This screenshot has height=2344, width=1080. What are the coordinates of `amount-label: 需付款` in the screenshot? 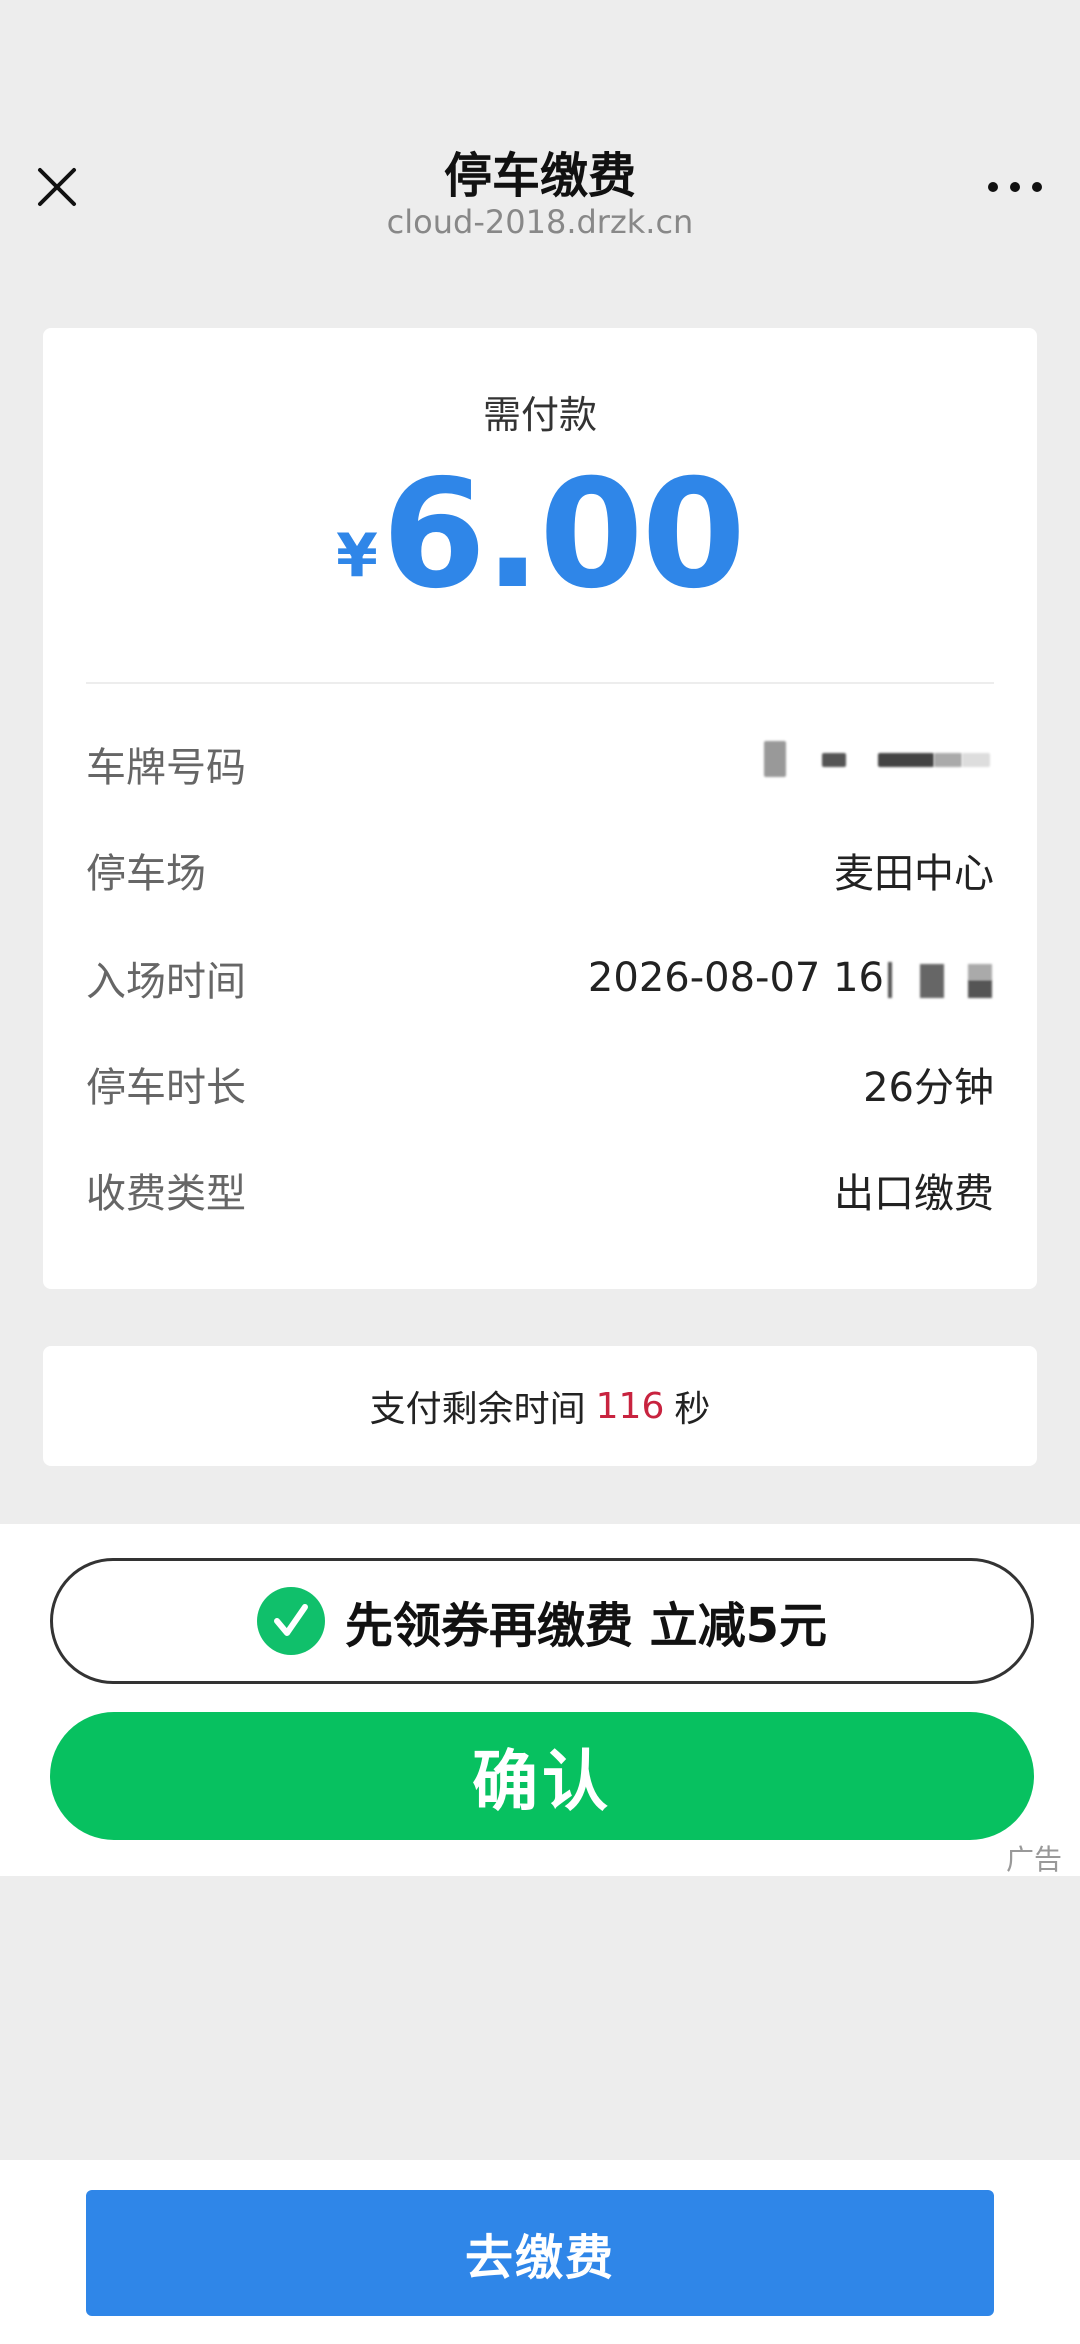 It's located at (539, 415).